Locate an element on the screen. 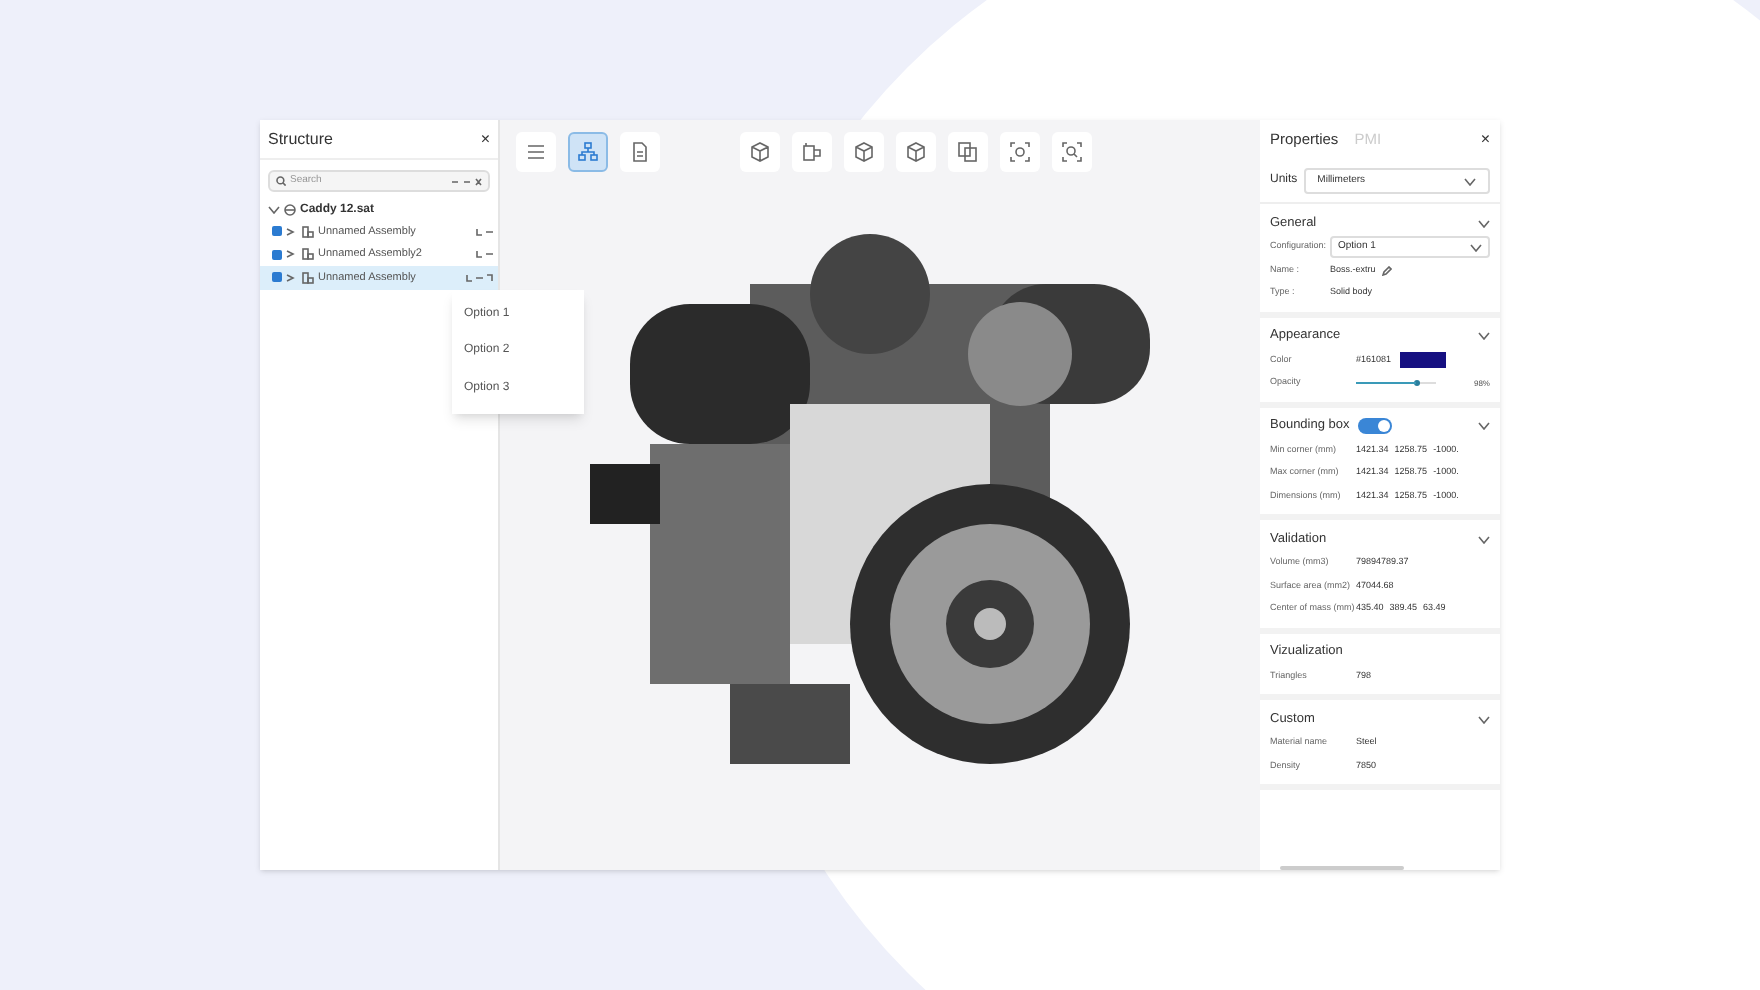 Image resolution: width=1760 pixels, height=990 pixels. slider-thumb is located at coordinates (1417, 383).